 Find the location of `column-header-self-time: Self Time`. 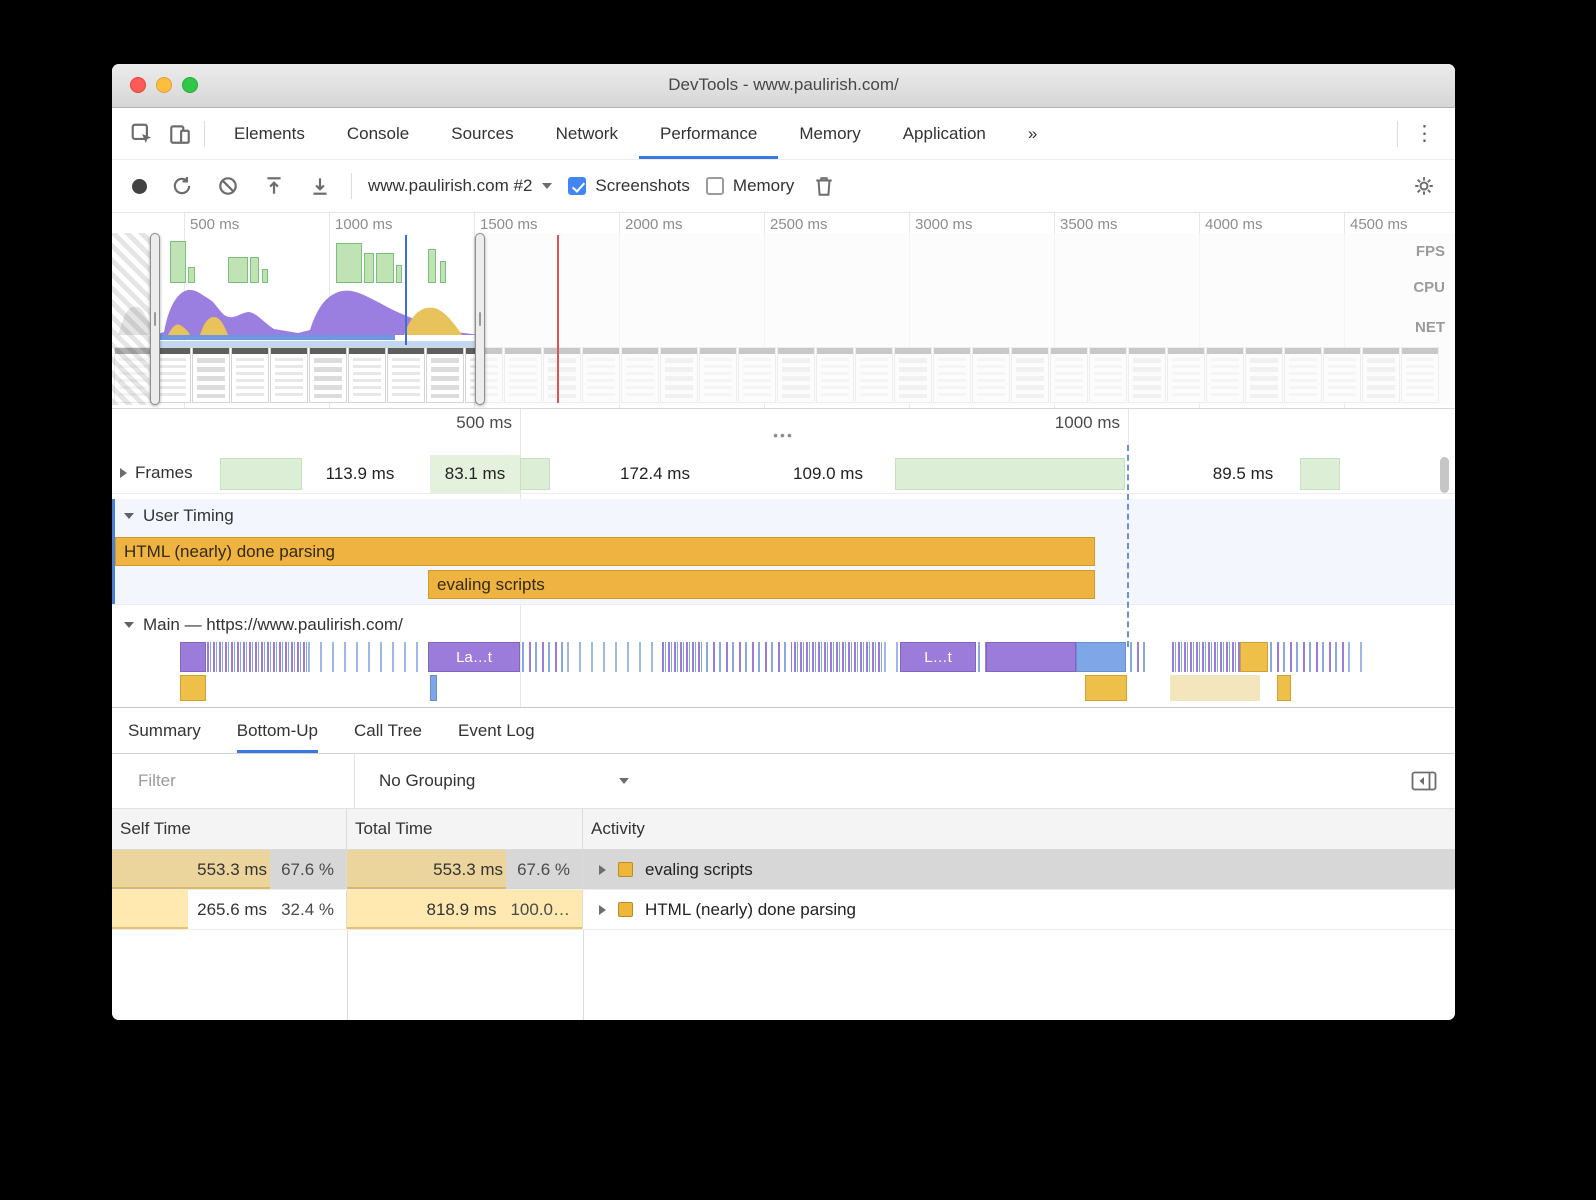

column-header-self-time: Self Time is located at coordinates (229, 829).